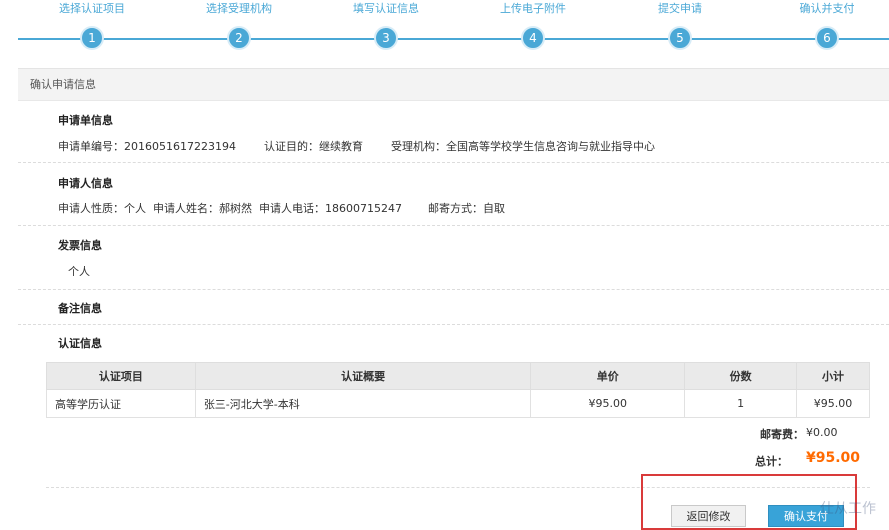  Describe the element at coordinates (386, 38) in the screenshot. I see `step-number: 3` at that location.